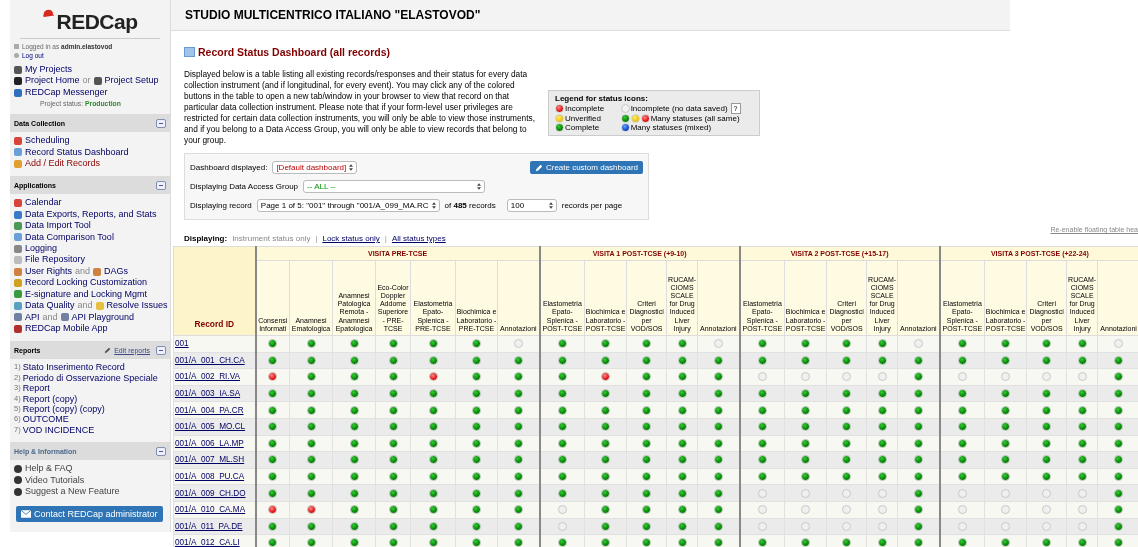 The height and width of the screenshot is (547, 1138). Describe the element at coordinates (63, 409) in the screenshot. I see `nav-link: Report (copy) (copy)` at that location.